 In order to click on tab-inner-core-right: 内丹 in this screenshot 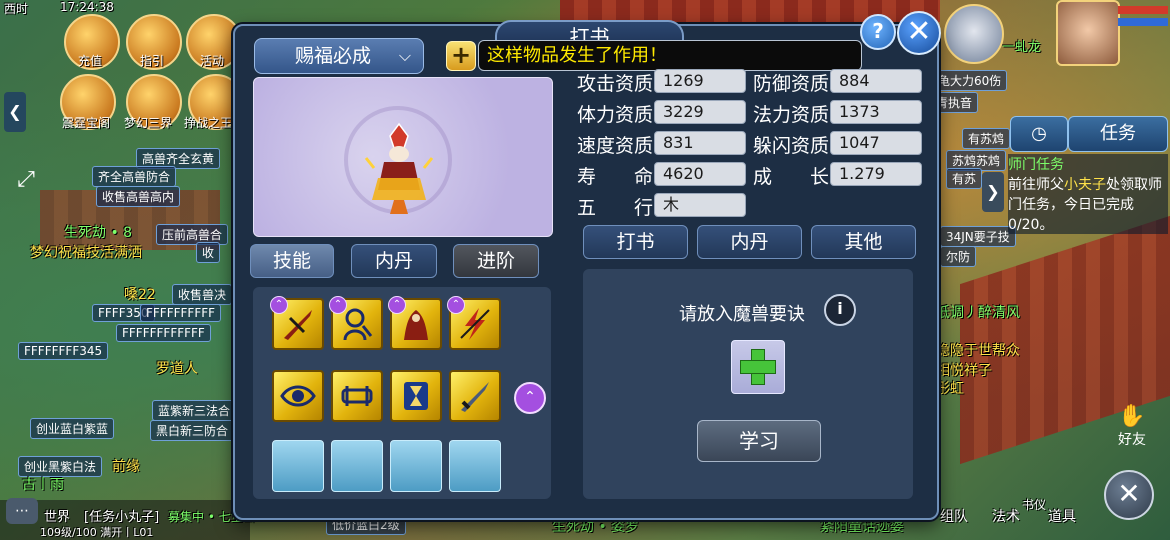, I will do `click(749, 242)`.